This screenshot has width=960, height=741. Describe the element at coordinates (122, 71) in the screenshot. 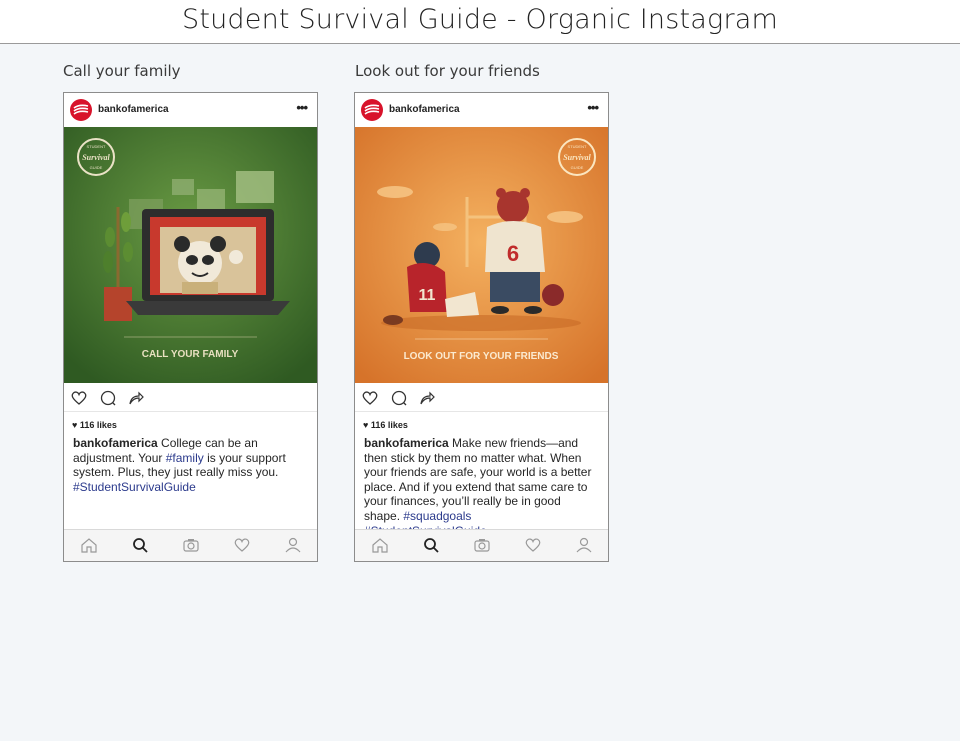

I see `post-heading-family: Call your family` at that location.